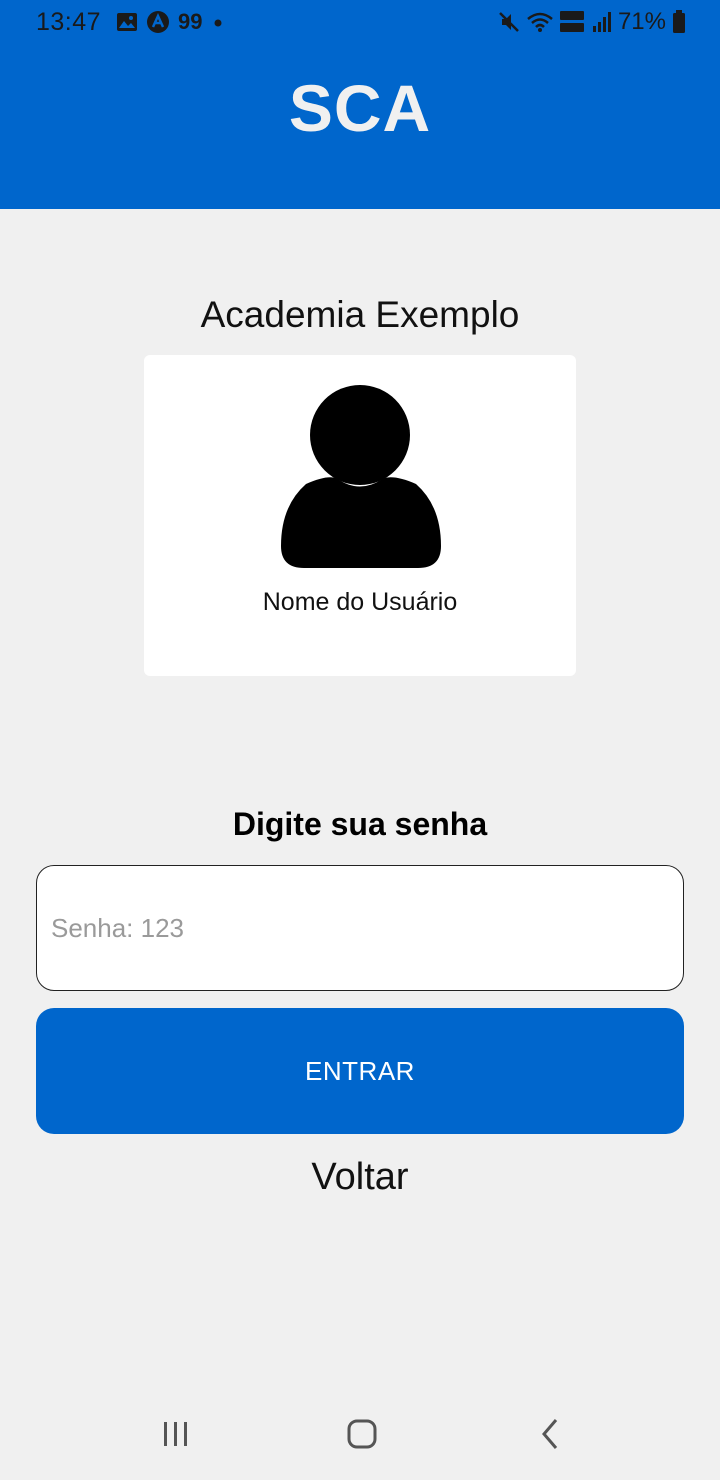 This screenshot has height=1480, width=720. What do you see at coordinates (571, 21) in the screenshot?
I see `volte-lte-icon` at bounding box center [571, 21].